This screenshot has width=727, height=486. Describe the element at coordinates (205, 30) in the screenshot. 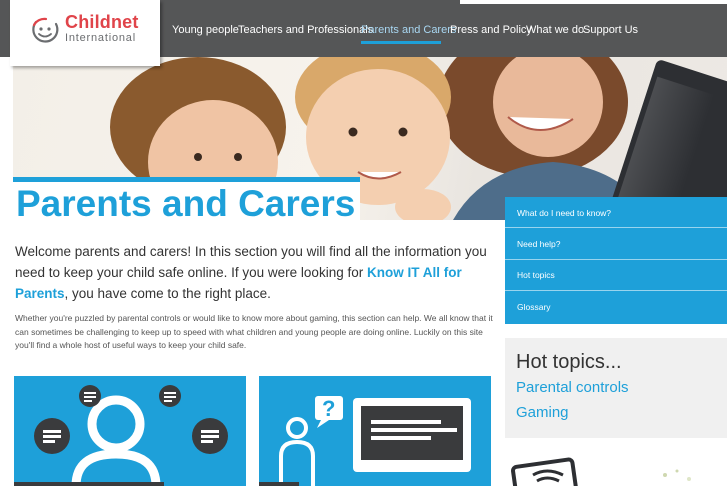

I see `nav-item-young-people: Young people` at that location.